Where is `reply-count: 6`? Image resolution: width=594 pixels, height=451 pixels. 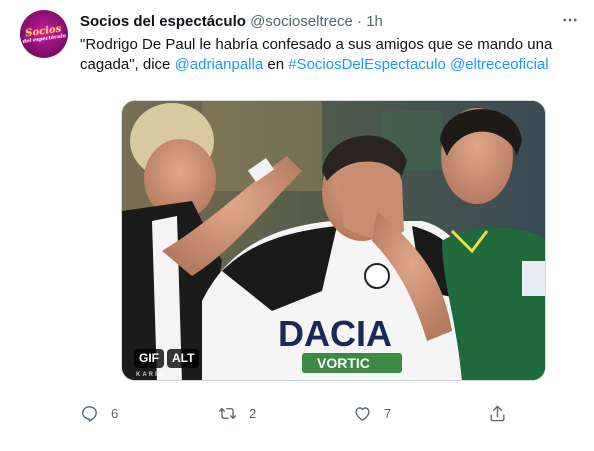
reply-count: 6 is located at coordinates (115, 413).